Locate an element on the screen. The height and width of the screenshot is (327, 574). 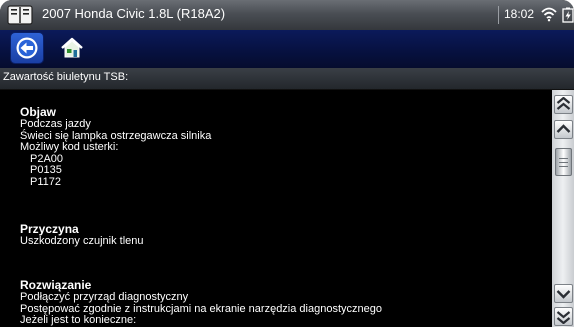
fault-code: P1172 is located at coordinates (45, 181).